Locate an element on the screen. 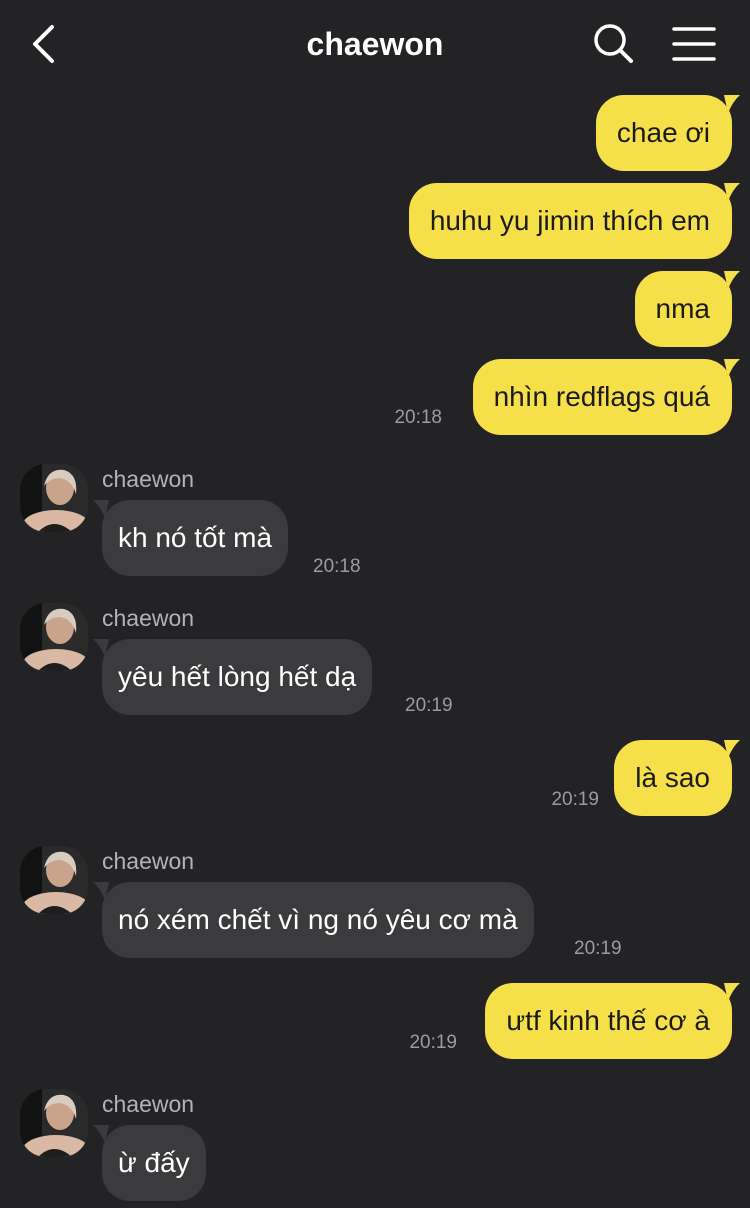  search-icon is located at coordinates (613, 43).